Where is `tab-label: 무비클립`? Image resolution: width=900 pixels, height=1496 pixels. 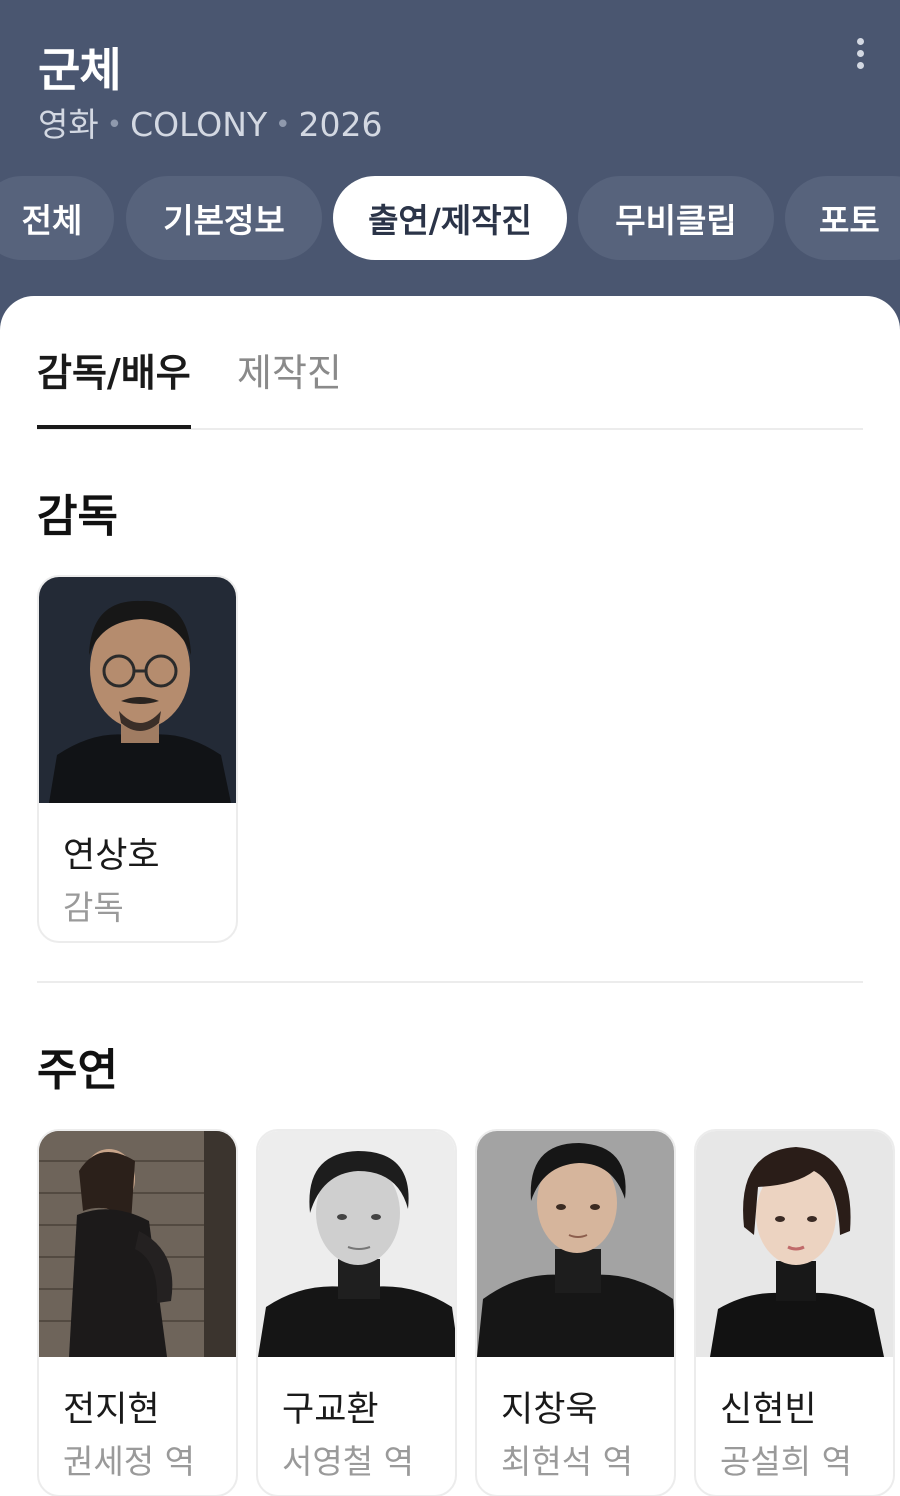 tab-label: 무비클립 is located at coordinates (676, 220).